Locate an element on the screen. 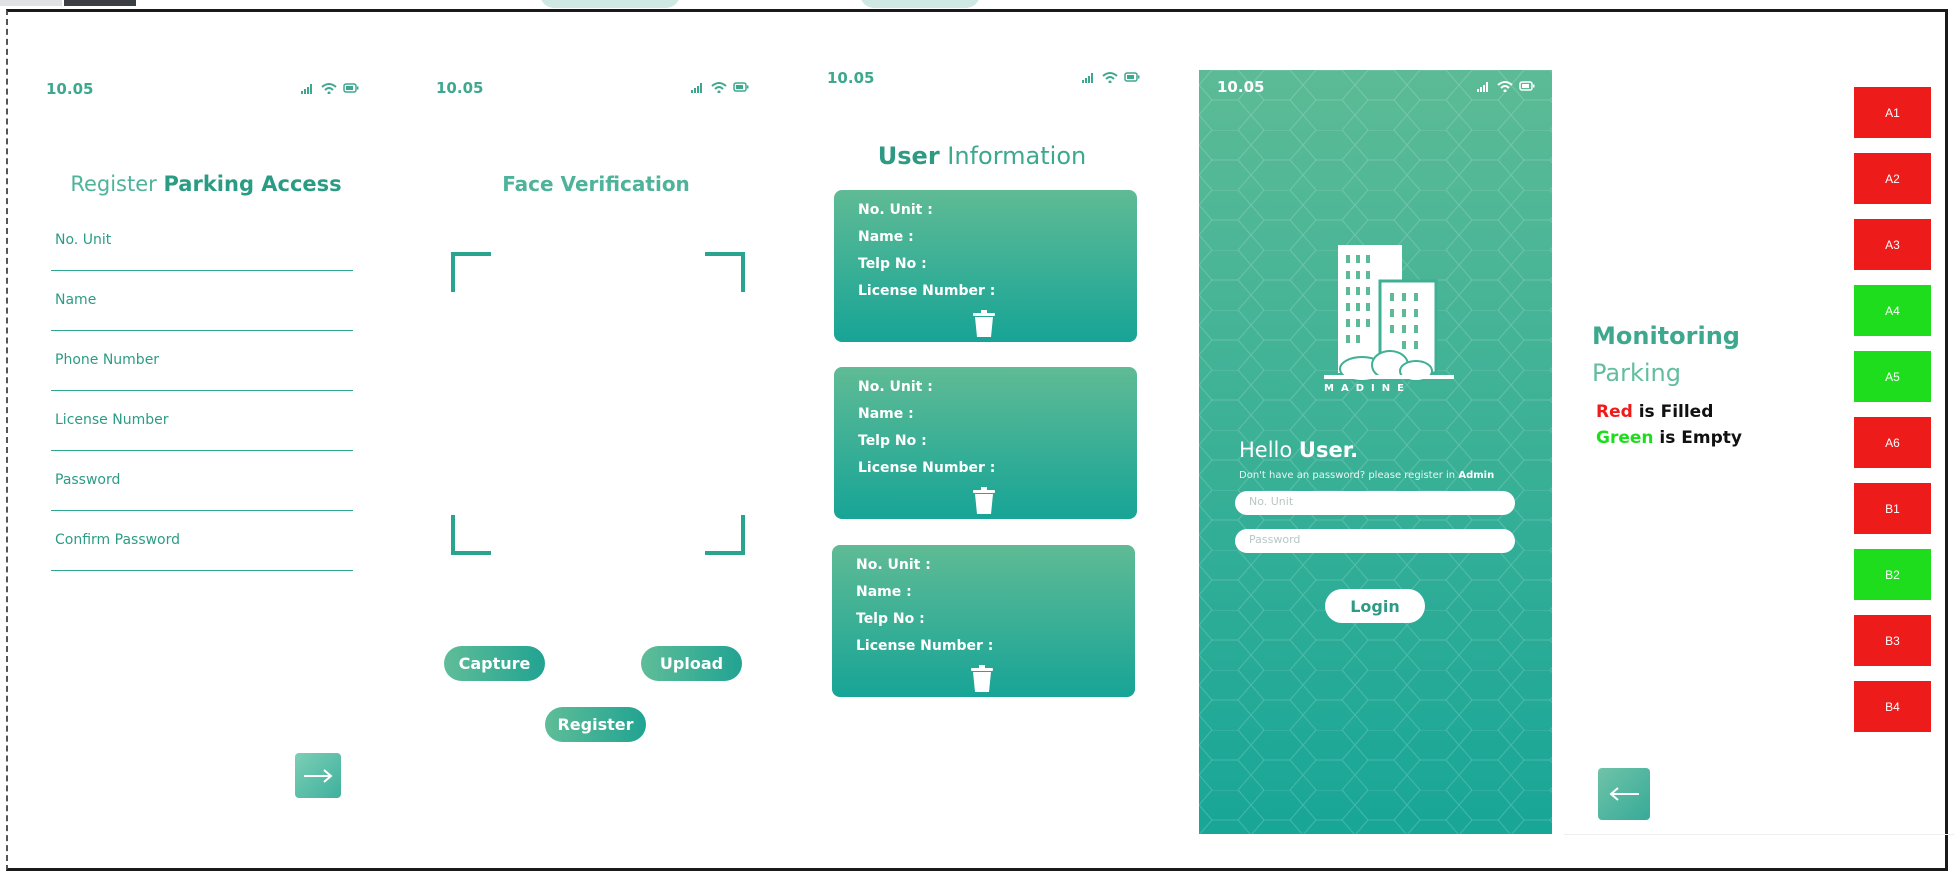 This screenshot has width=1955, height=875. parking-slot: A1 is located at coordinates (1892, 112).